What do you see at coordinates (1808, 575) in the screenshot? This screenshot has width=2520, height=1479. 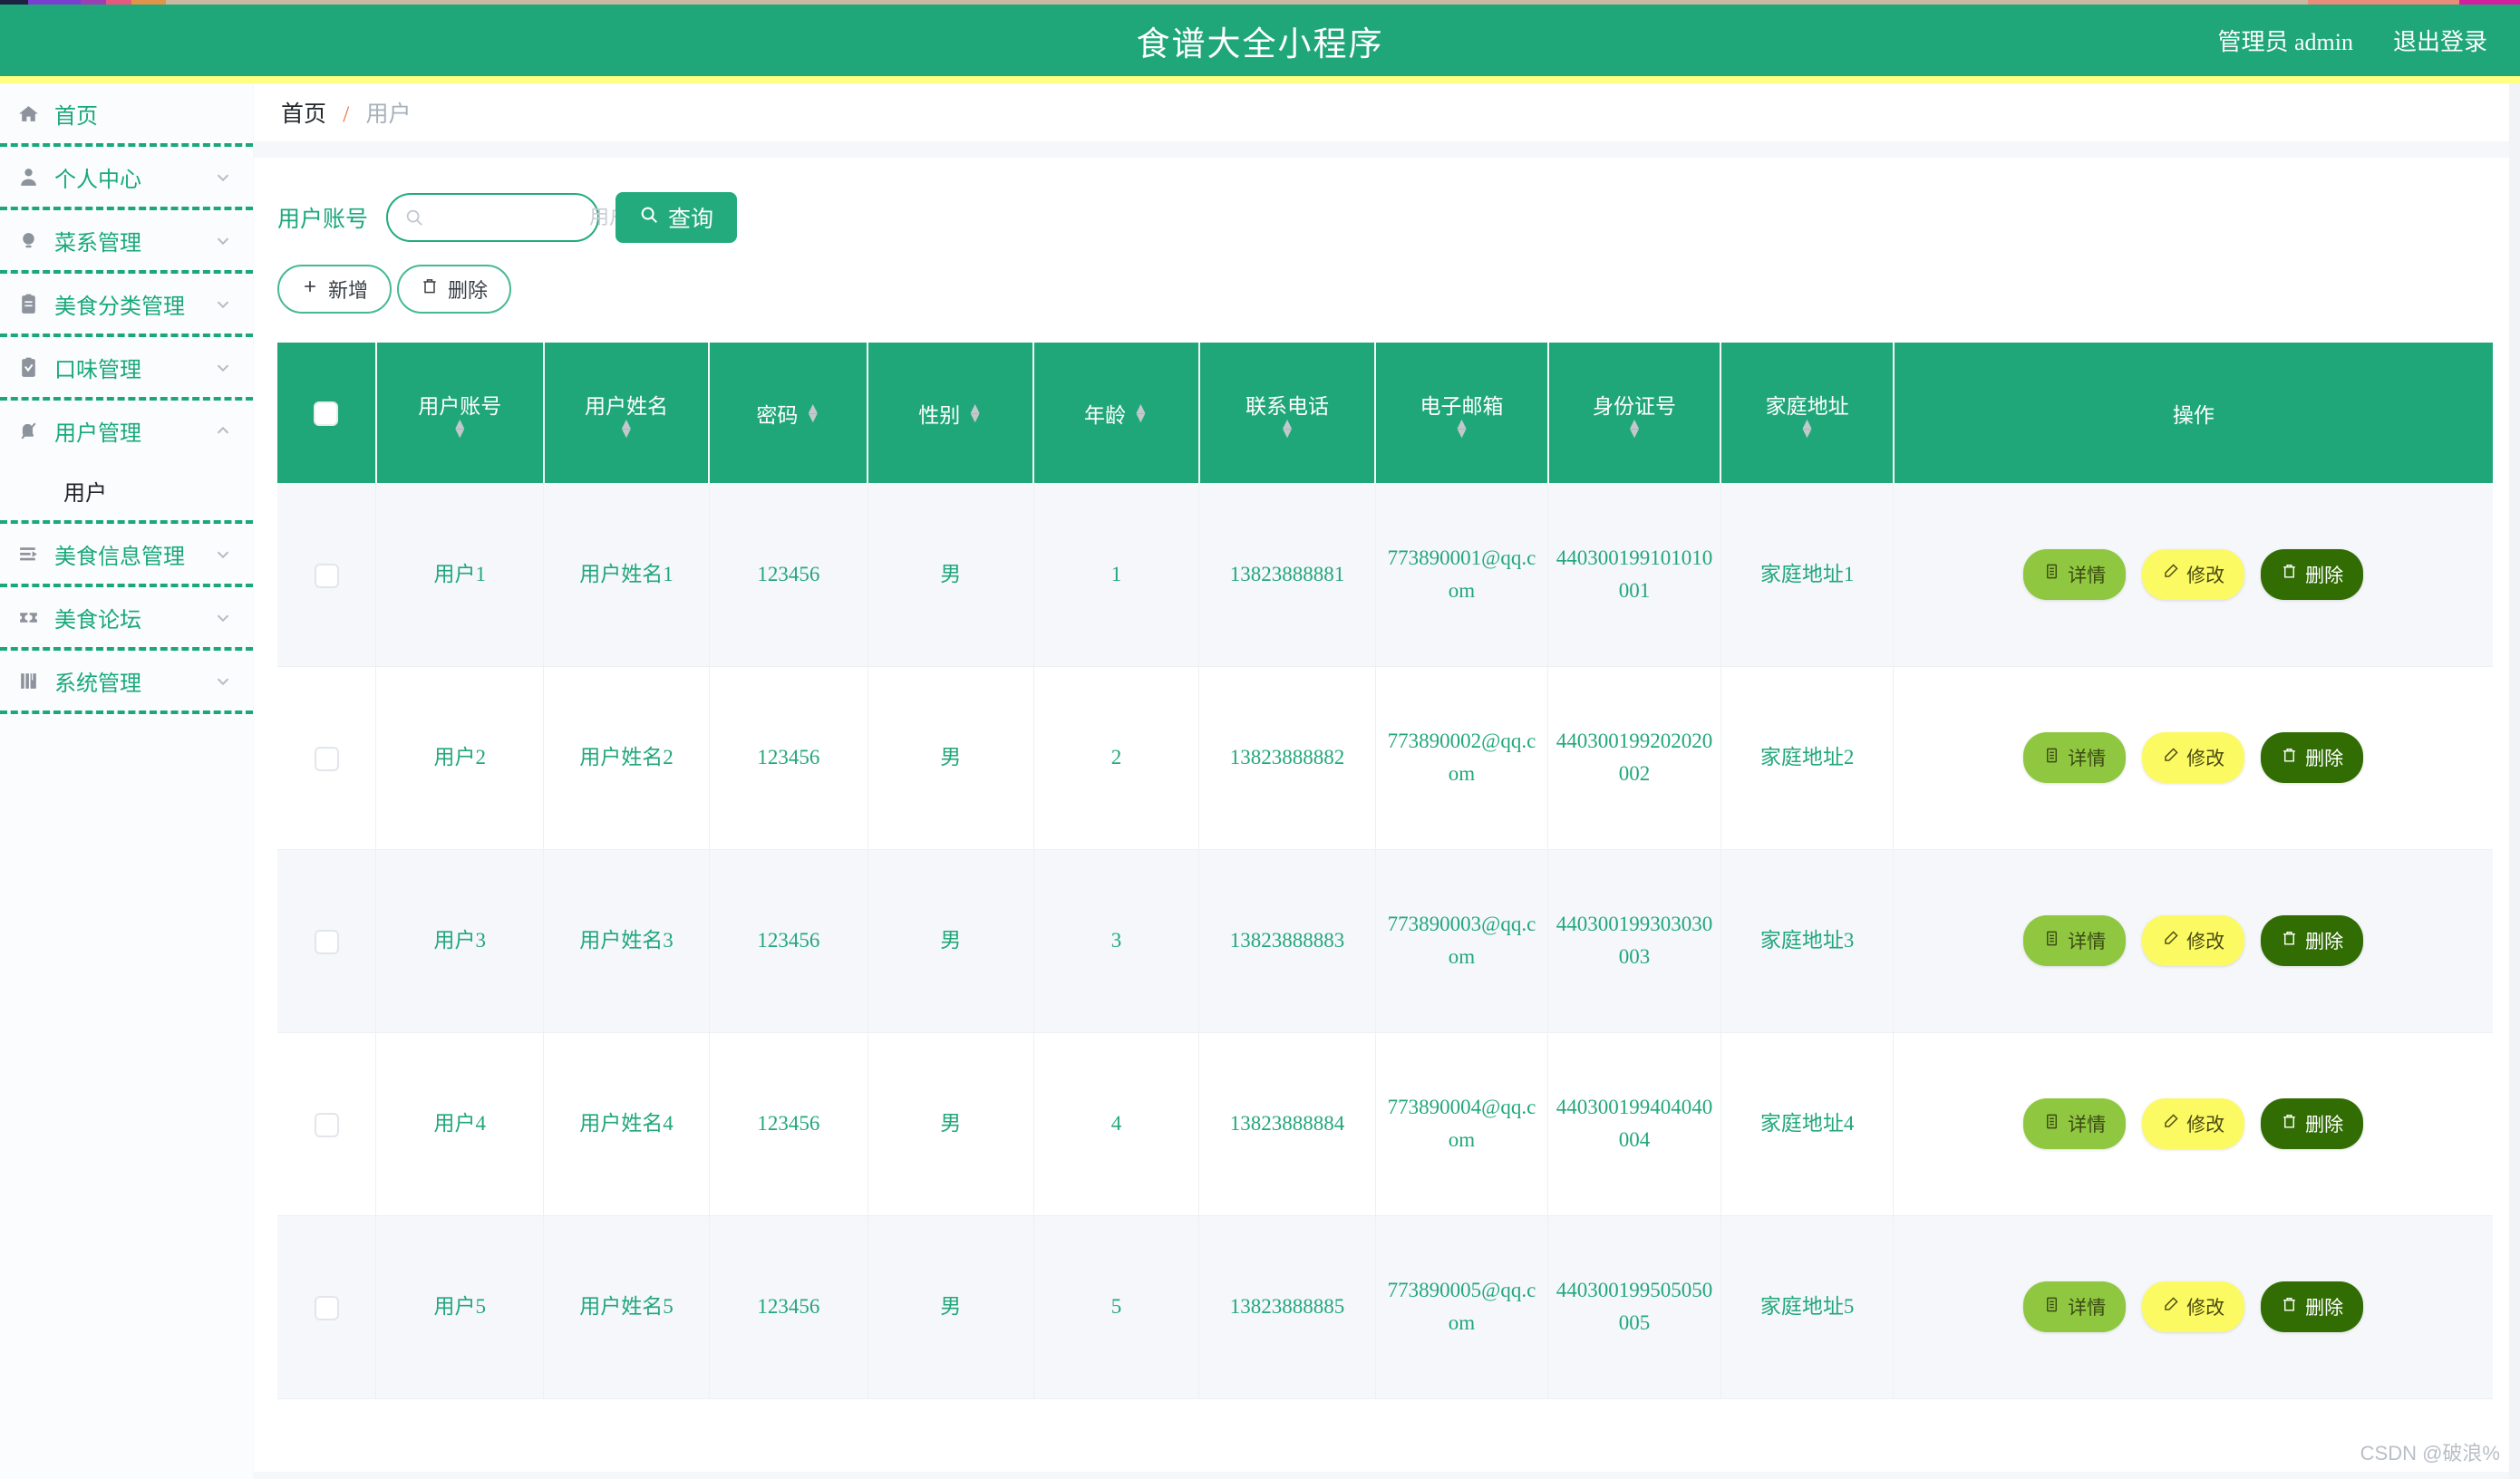 I see `cell-address: 家庭地址1` at bounding box center [1808, 575].